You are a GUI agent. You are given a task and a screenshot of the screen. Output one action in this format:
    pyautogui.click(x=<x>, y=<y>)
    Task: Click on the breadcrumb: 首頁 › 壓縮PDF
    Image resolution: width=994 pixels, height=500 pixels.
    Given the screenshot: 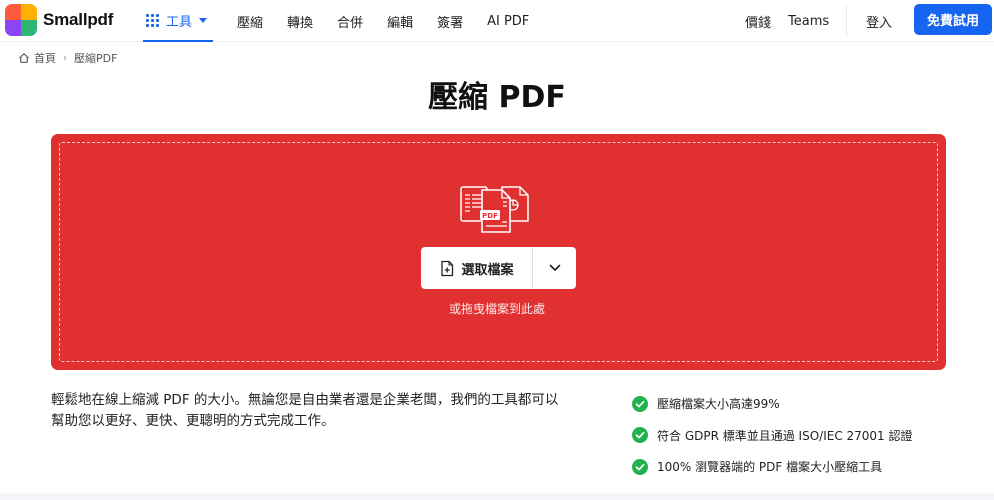 What is the action you would take?
    pyautogui.click(x=67, y=58)
    